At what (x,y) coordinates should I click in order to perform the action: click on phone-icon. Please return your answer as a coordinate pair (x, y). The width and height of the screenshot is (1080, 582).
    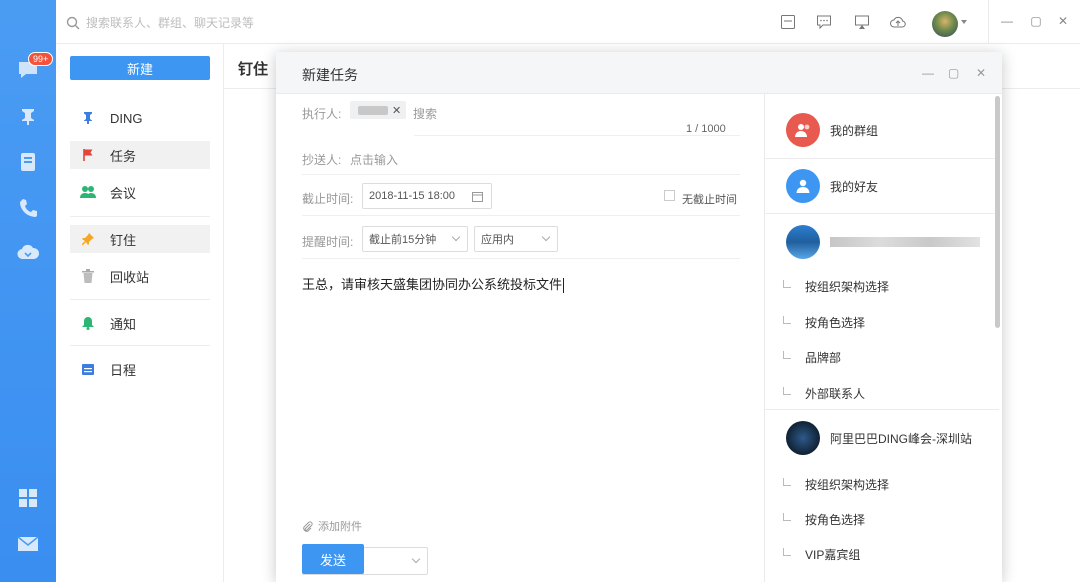
    Looking at the image, I should click on (28, 208).